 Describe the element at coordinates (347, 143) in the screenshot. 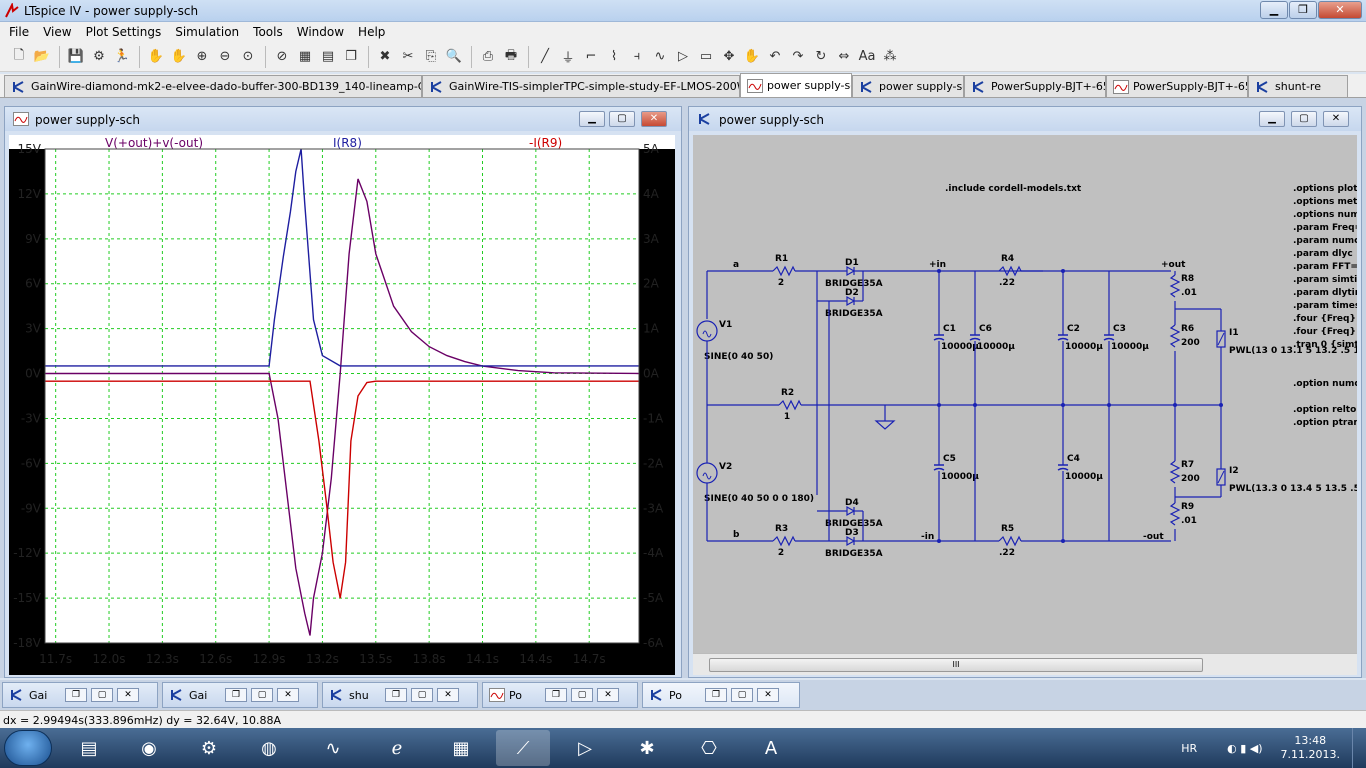

I see `trace-label: I(R8)` at that location.